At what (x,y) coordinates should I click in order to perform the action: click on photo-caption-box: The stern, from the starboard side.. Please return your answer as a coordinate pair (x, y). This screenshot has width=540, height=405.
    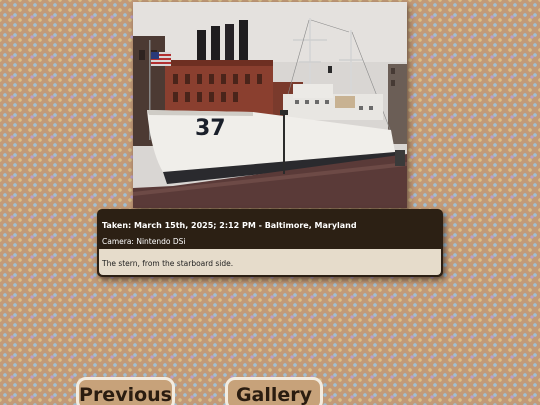
    Looking at the image, I should click on (270, 262).